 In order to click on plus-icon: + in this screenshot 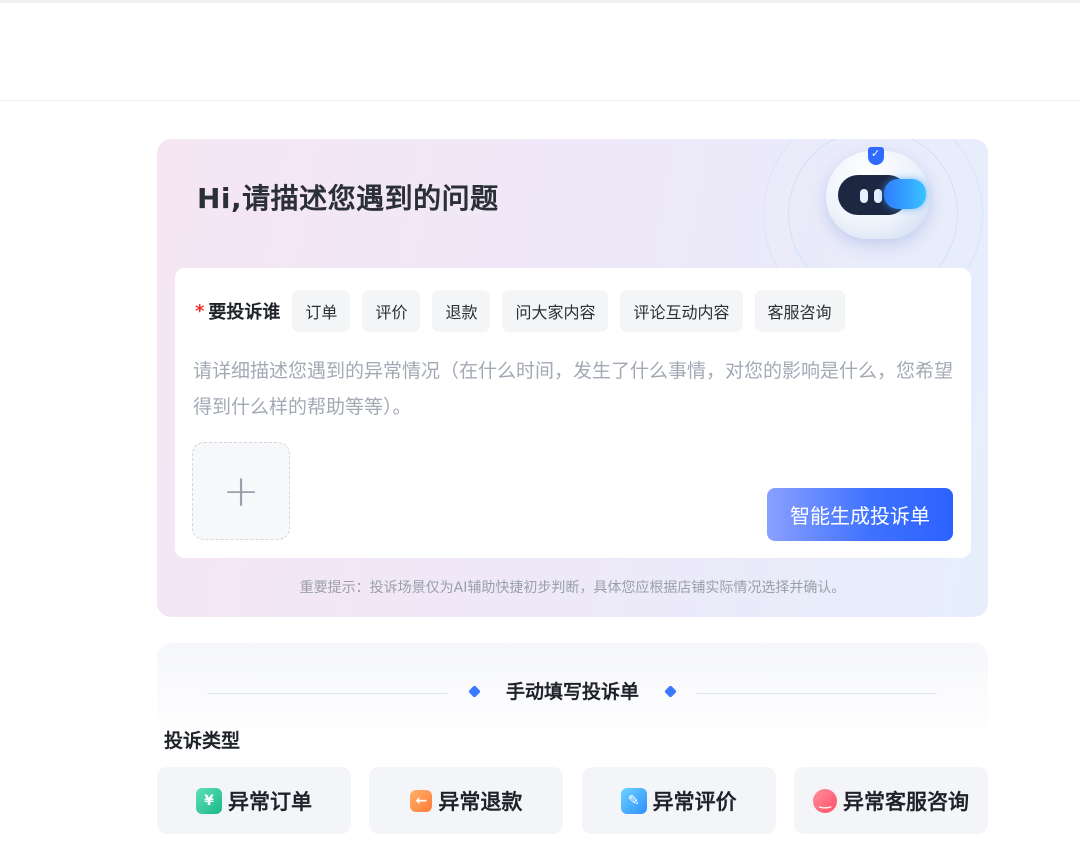, I will do `click(241, 491)`.